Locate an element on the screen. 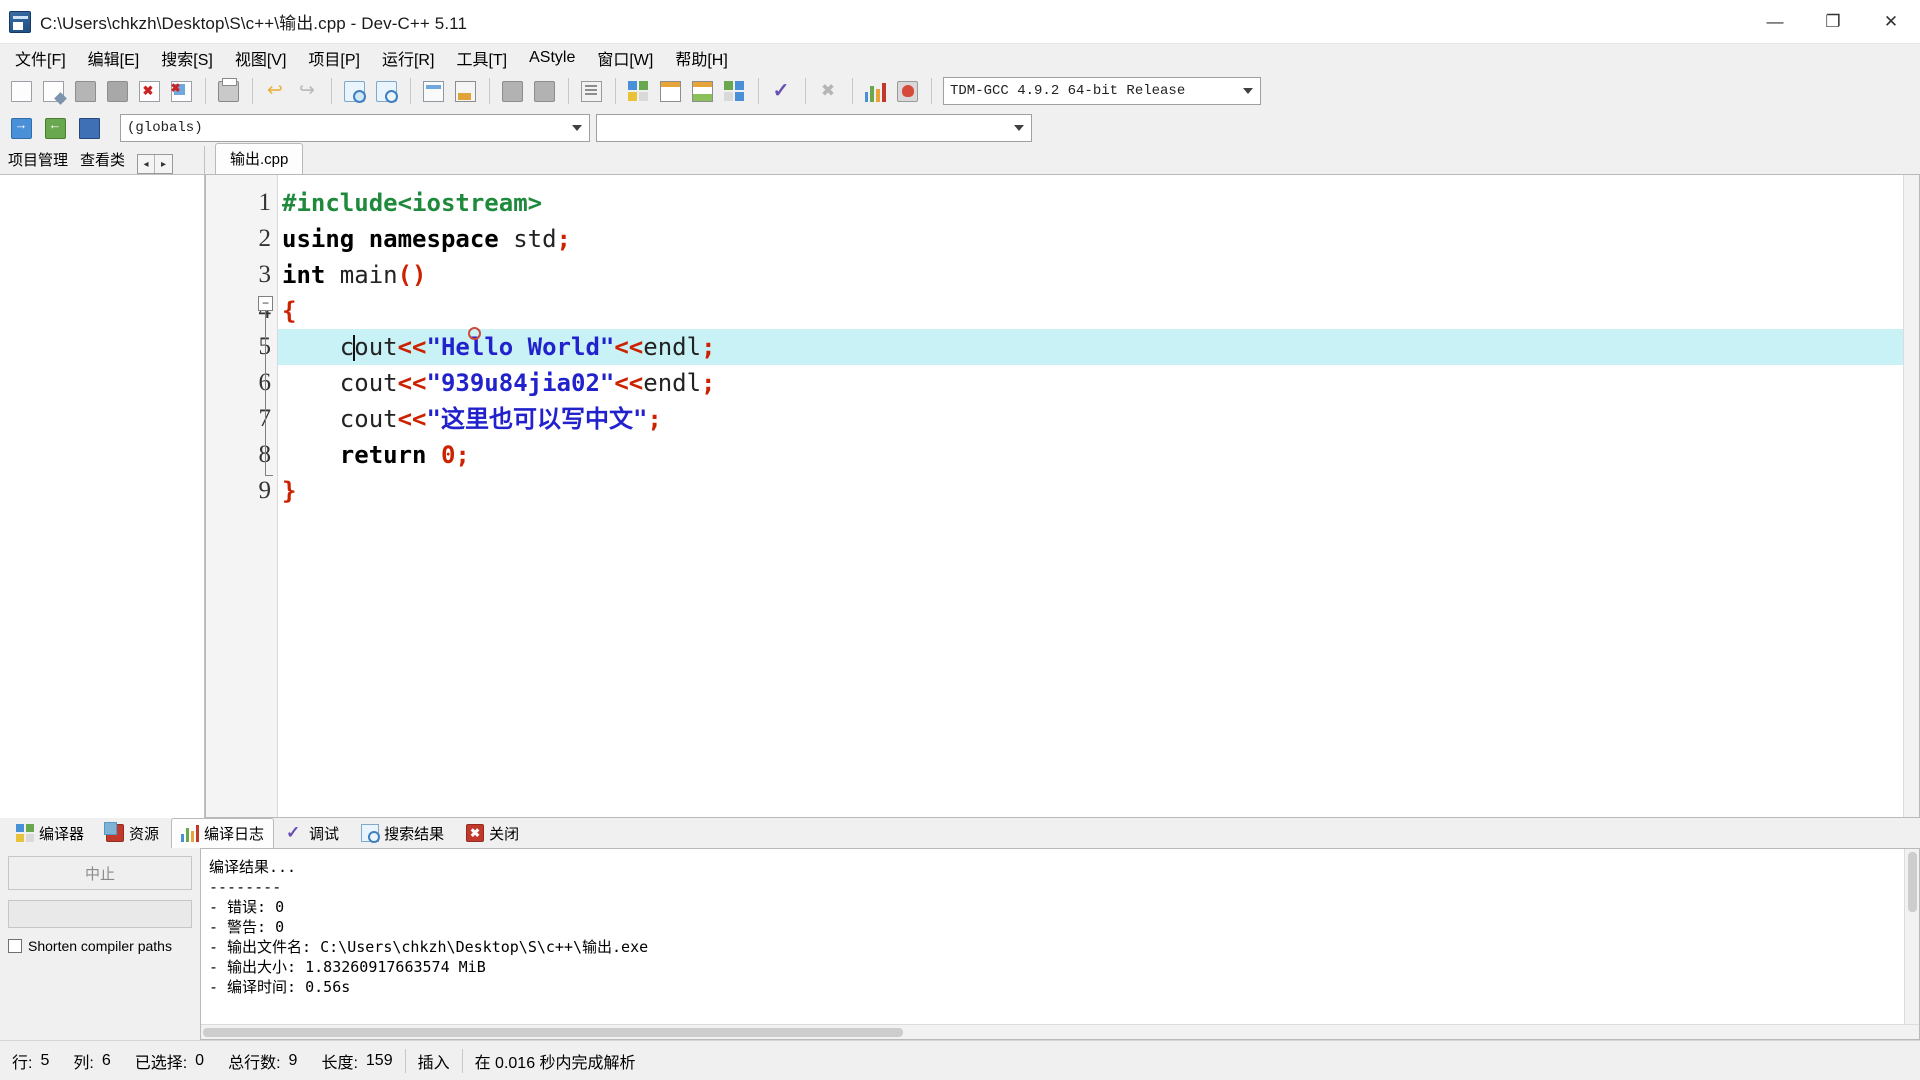 This screenshot has width=1920, height=1080. code-token: ; is located at coordinates (462, 455).